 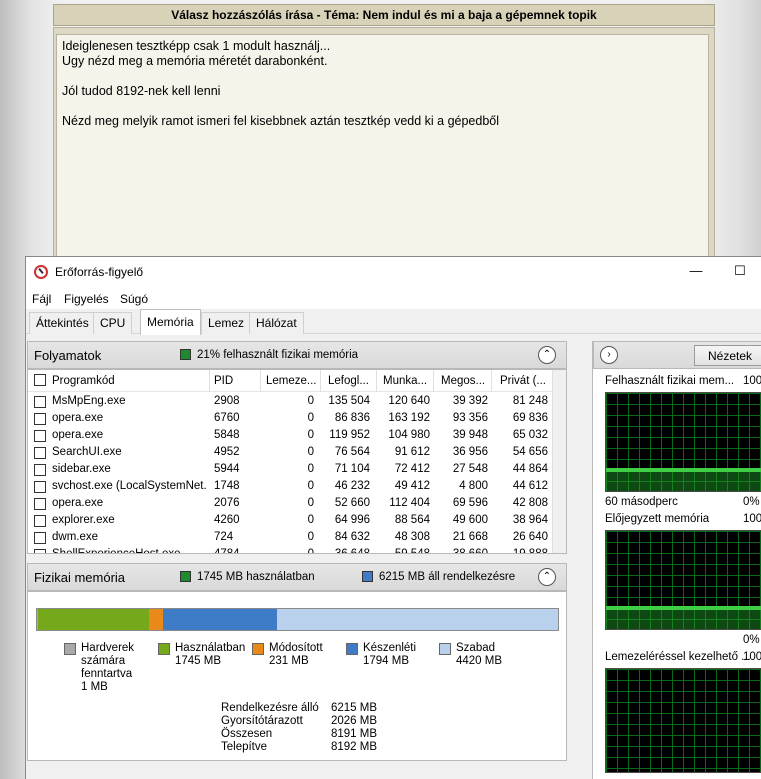 What do you see at coordinates (270, 708) in the screenshot?
I see `stat-available-label: Rendelkezésre álló` at bounding box center [270, 708].